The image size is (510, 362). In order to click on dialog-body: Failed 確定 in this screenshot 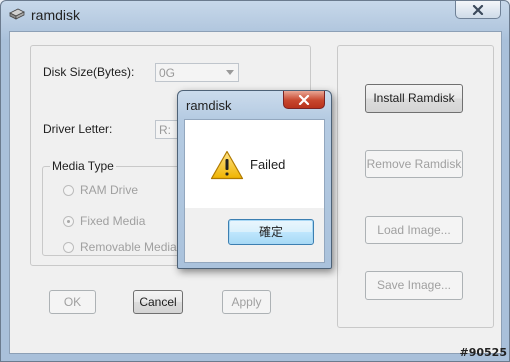, I will do `click(254, 191)`.